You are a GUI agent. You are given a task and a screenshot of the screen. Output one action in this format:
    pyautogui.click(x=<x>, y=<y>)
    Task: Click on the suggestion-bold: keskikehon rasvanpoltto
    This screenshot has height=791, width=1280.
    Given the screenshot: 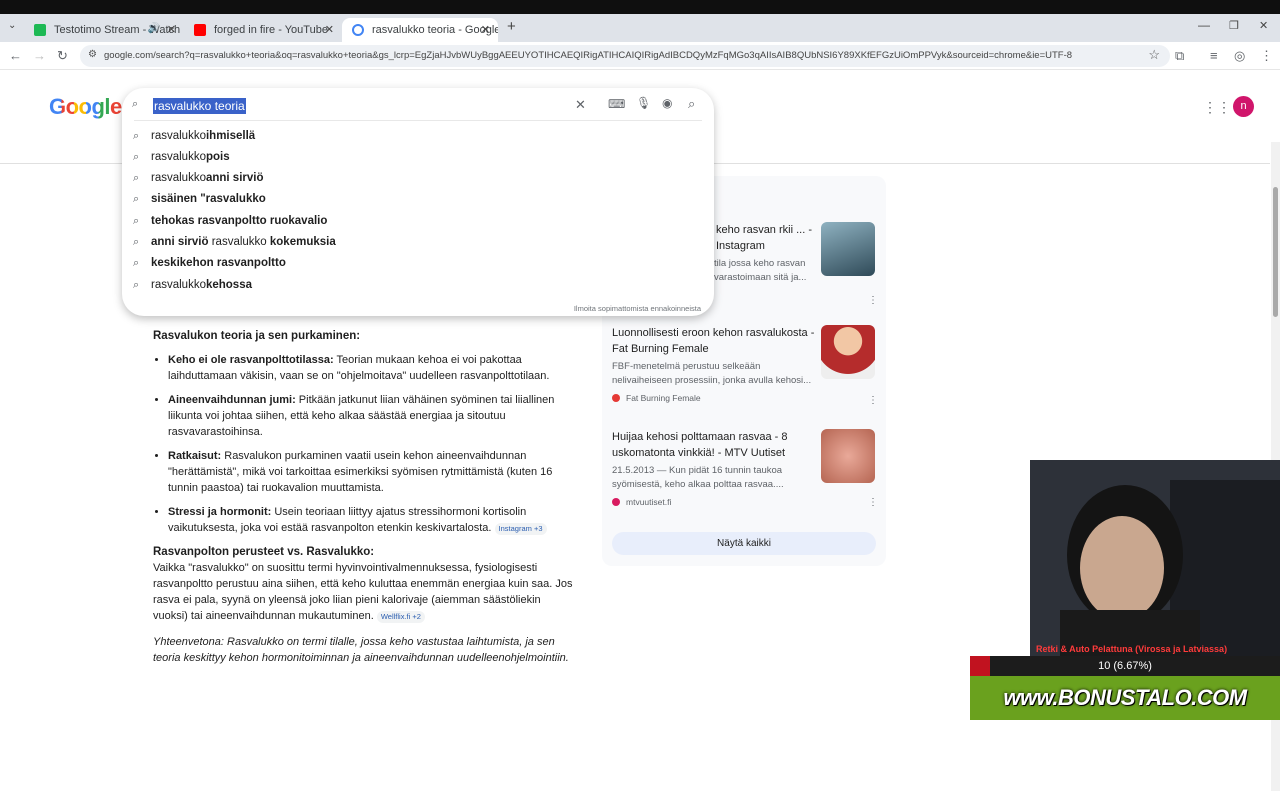 What is the action you would take?
    pyautogui.click(x=218, y=263)
    